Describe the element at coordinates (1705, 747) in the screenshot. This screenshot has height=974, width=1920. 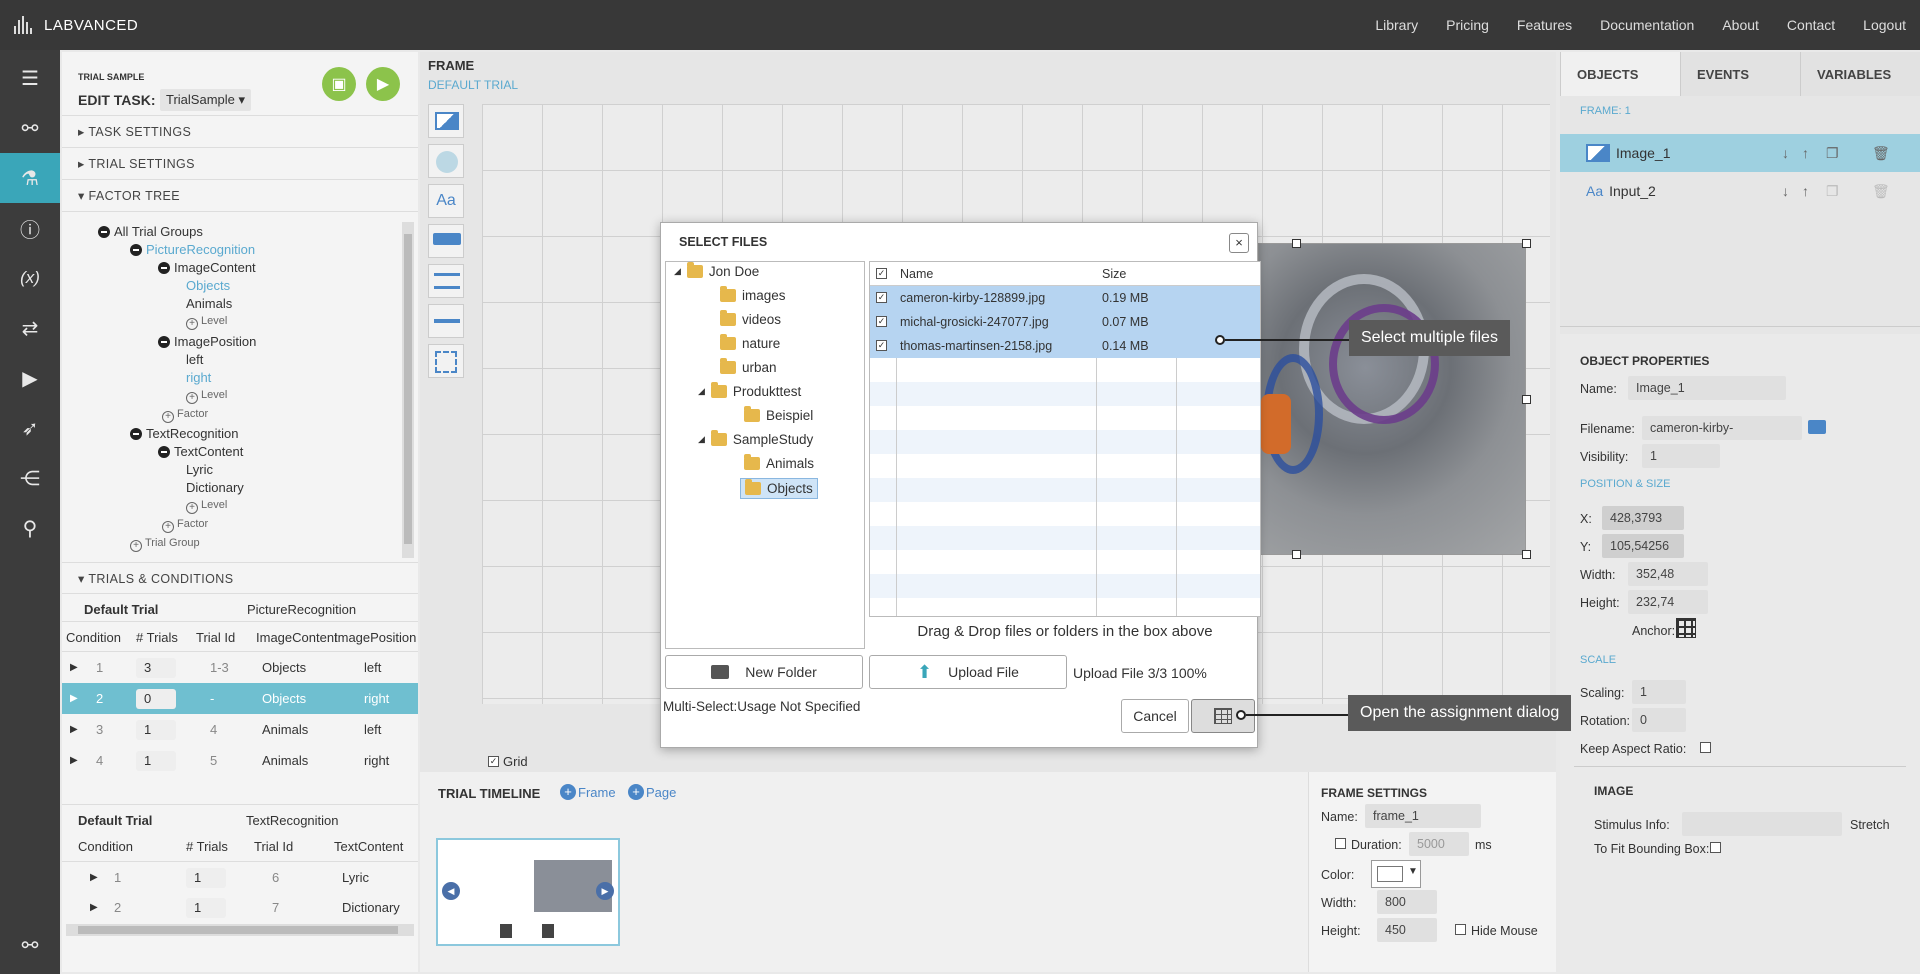
I see `keep-aspect-checkbox` at that location.